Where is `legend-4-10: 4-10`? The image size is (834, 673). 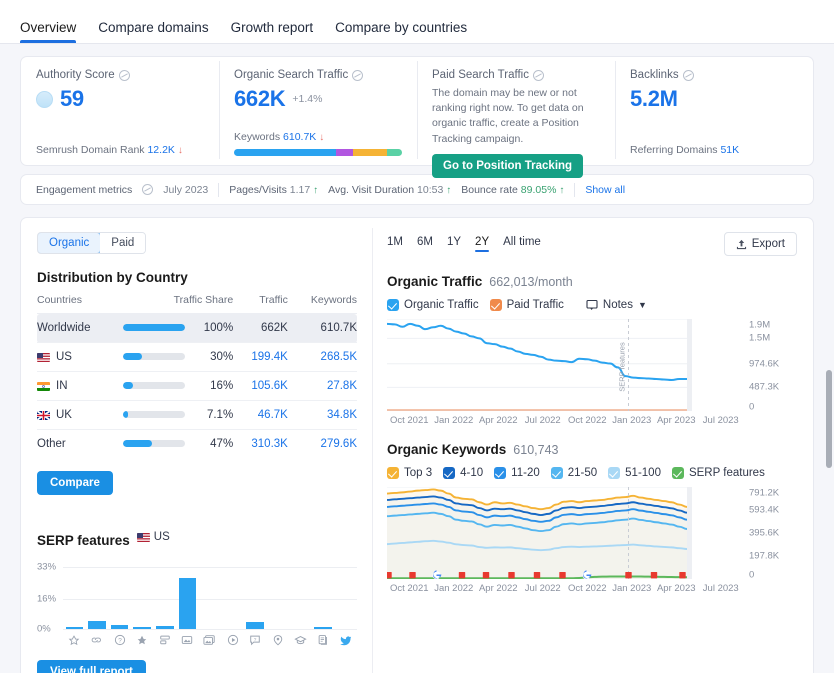 legend-4-10: 4-10 is located at coordinates (463, 473).